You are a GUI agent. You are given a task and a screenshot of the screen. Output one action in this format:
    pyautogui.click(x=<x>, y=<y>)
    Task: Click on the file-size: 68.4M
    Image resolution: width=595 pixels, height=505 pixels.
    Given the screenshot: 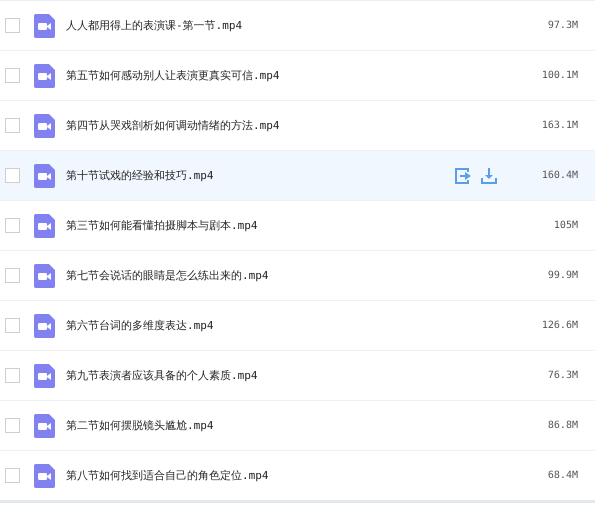 What is the action you would take?
    pyautogui.click(x=562, y=475)
    